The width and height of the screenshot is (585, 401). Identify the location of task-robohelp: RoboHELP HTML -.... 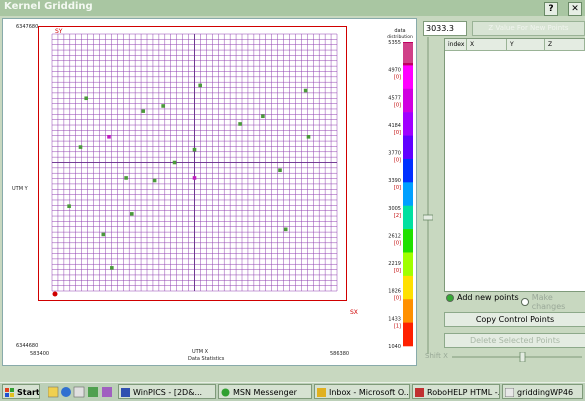
(456, 391).